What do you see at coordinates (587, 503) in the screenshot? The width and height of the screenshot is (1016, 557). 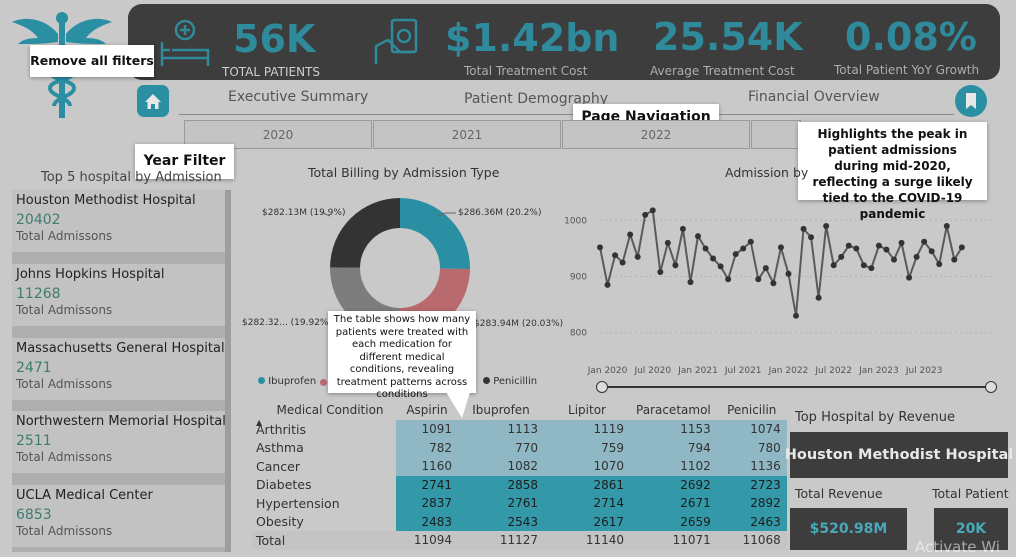 I see `value-cell: 2714` at bounding box center [587, 503].